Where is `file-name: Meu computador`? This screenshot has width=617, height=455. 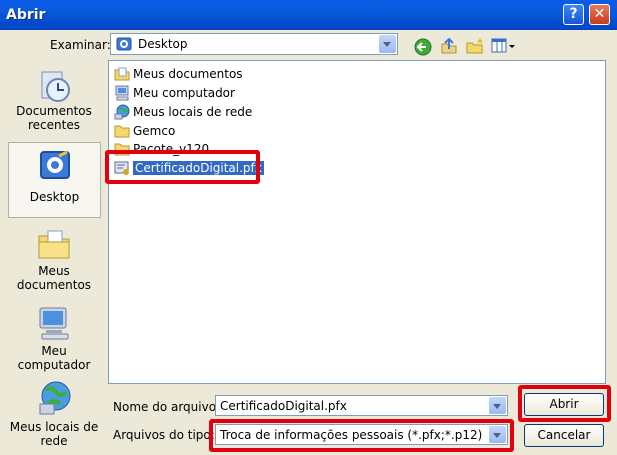 file-name: Meu computador is located at coordinates (184, 92).